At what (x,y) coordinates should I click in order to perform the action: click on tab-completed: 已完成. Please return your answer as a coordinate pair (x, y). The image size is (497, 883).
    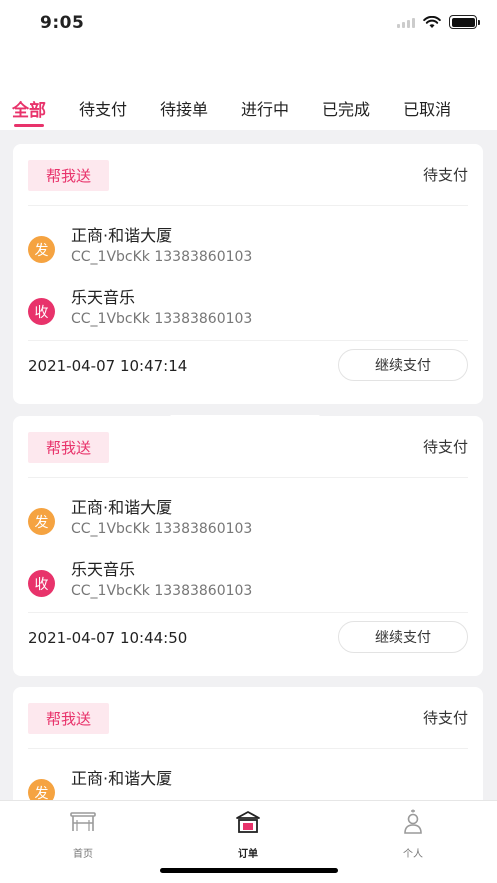
    Looking at the image, I should click on (346, 109).